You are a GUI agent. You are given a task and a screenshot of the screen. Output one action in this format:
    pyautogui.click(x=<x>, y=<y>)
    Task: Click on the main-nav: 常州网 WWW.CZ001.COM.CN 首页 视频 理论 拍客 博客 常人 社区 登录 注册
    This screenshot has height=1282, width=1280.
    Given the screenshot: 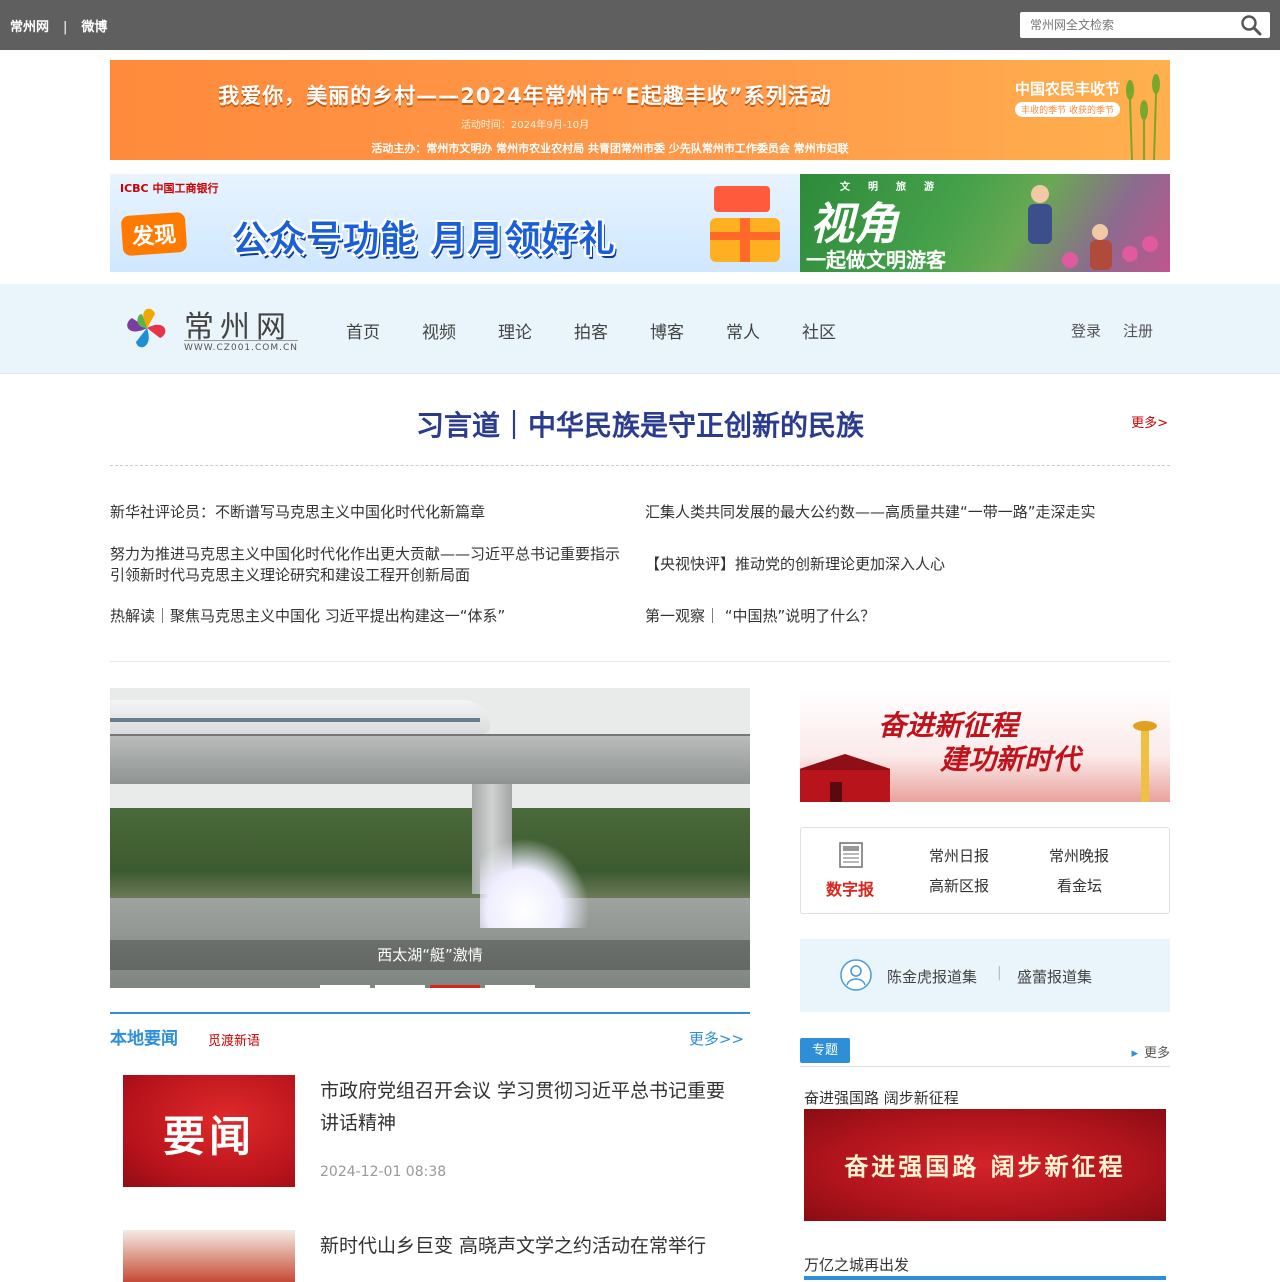 What is the action you would take?
    pyautogui.click(x=640, y=329)
    